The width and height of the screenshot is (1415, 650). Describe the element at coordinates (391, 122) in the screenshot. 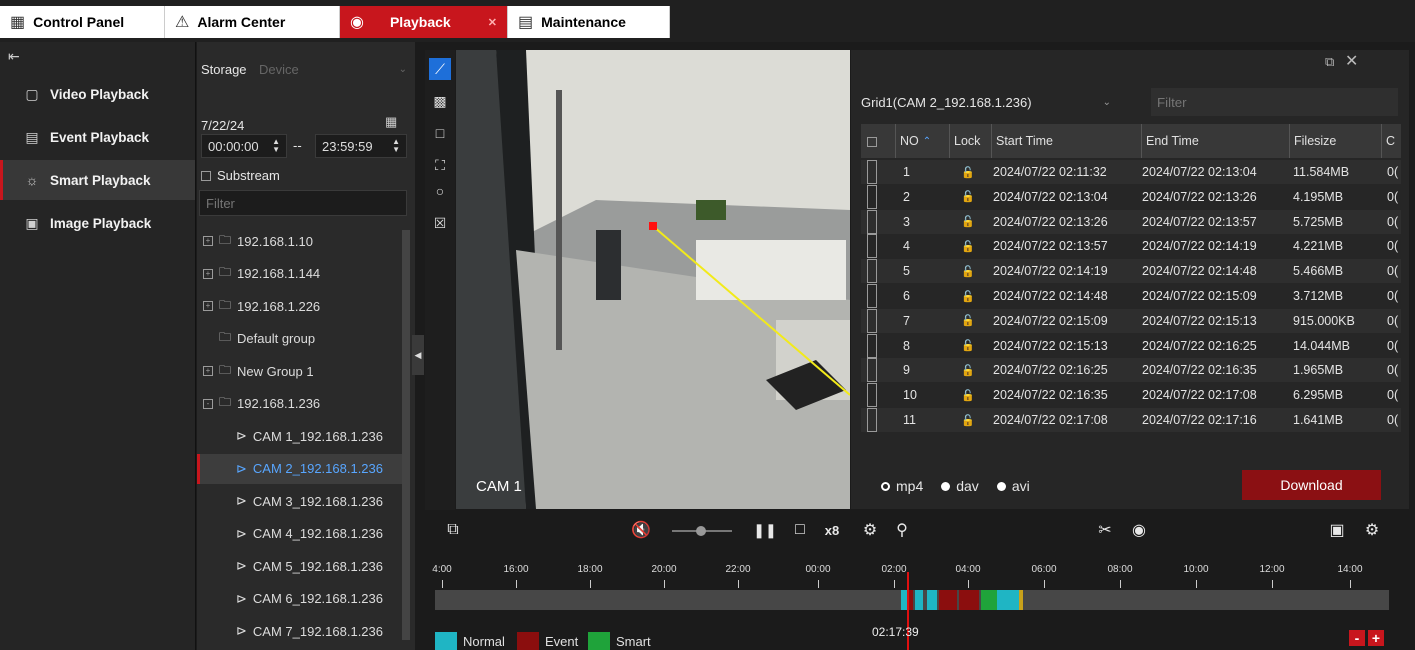

I see `calendar-icon: ▦` at that location.